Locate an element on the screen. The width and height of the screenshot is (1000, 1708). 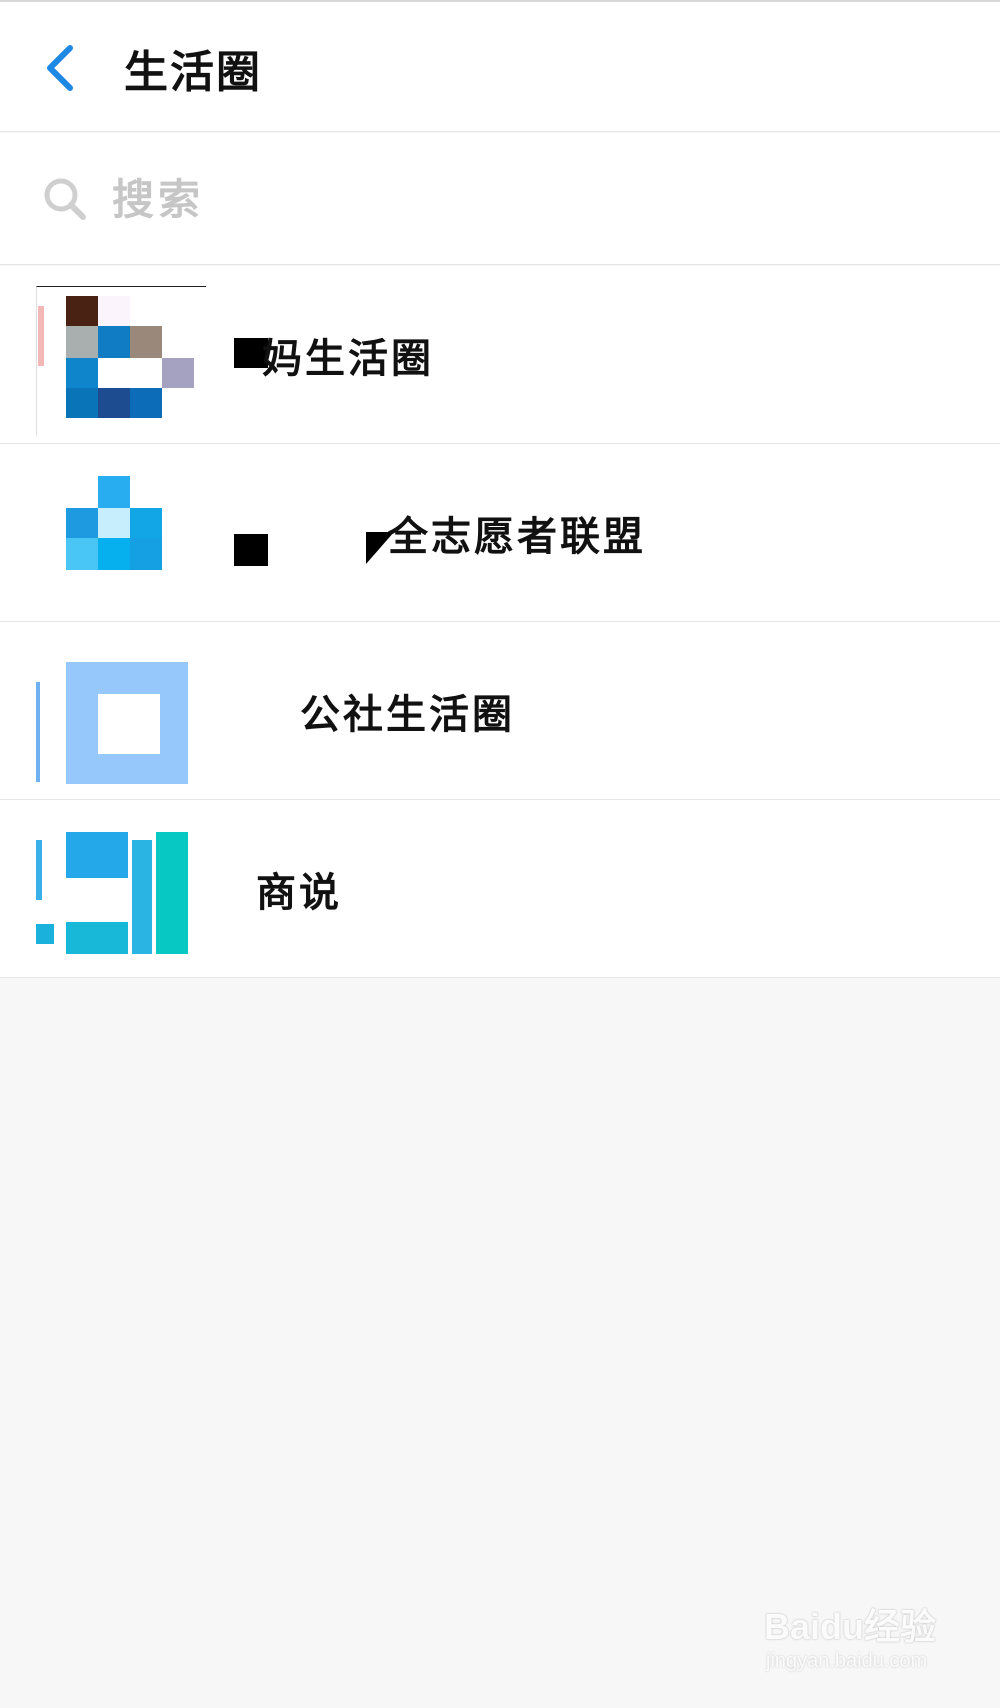
search-icon is located at coordinates (65, 199).